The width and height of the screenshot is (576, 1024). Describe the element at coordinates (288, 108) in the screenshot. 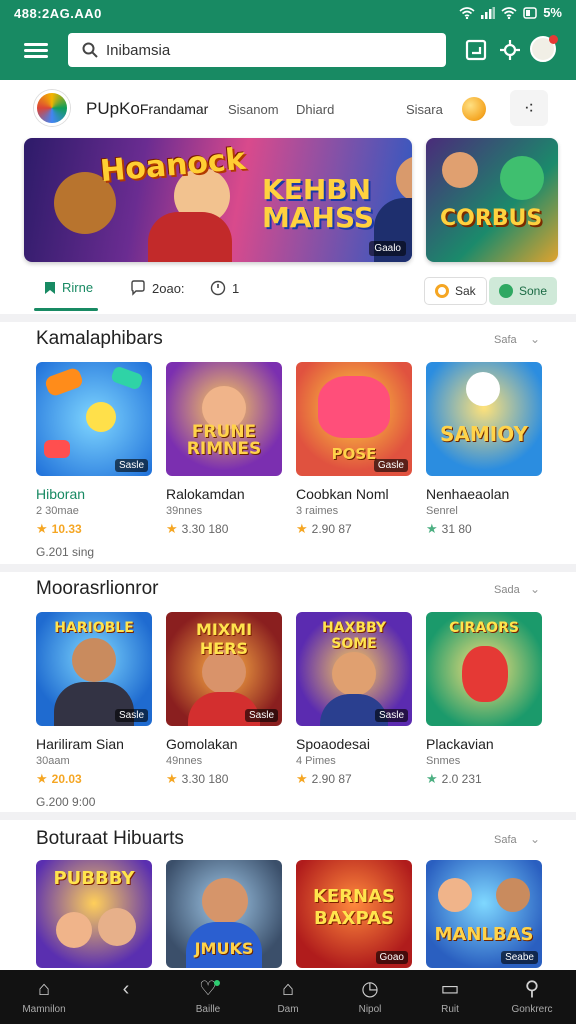

I see `brand-row: PUpKoFrandamar Sisanom Dhiard Sisara ⁖` at that location.